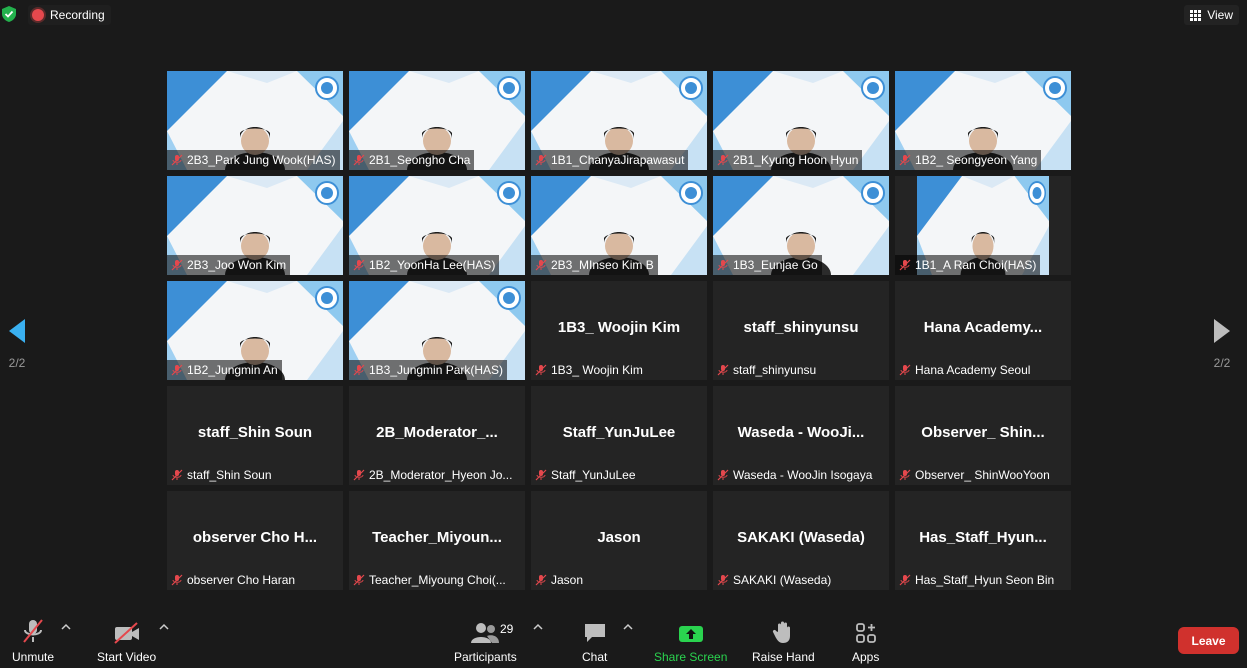 The image size is (1247, 668). Describe the element at coordinates (17, 331) in the screenshot. I see `arrow-left-icon` at that location.